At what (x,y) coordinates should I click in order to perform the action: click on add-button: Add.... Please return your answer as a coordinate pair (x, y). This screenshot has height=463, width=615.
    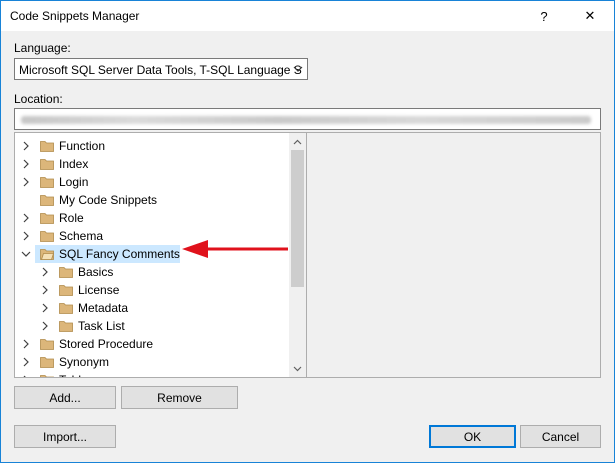
    Looking at the image, I should click on (65, 397).